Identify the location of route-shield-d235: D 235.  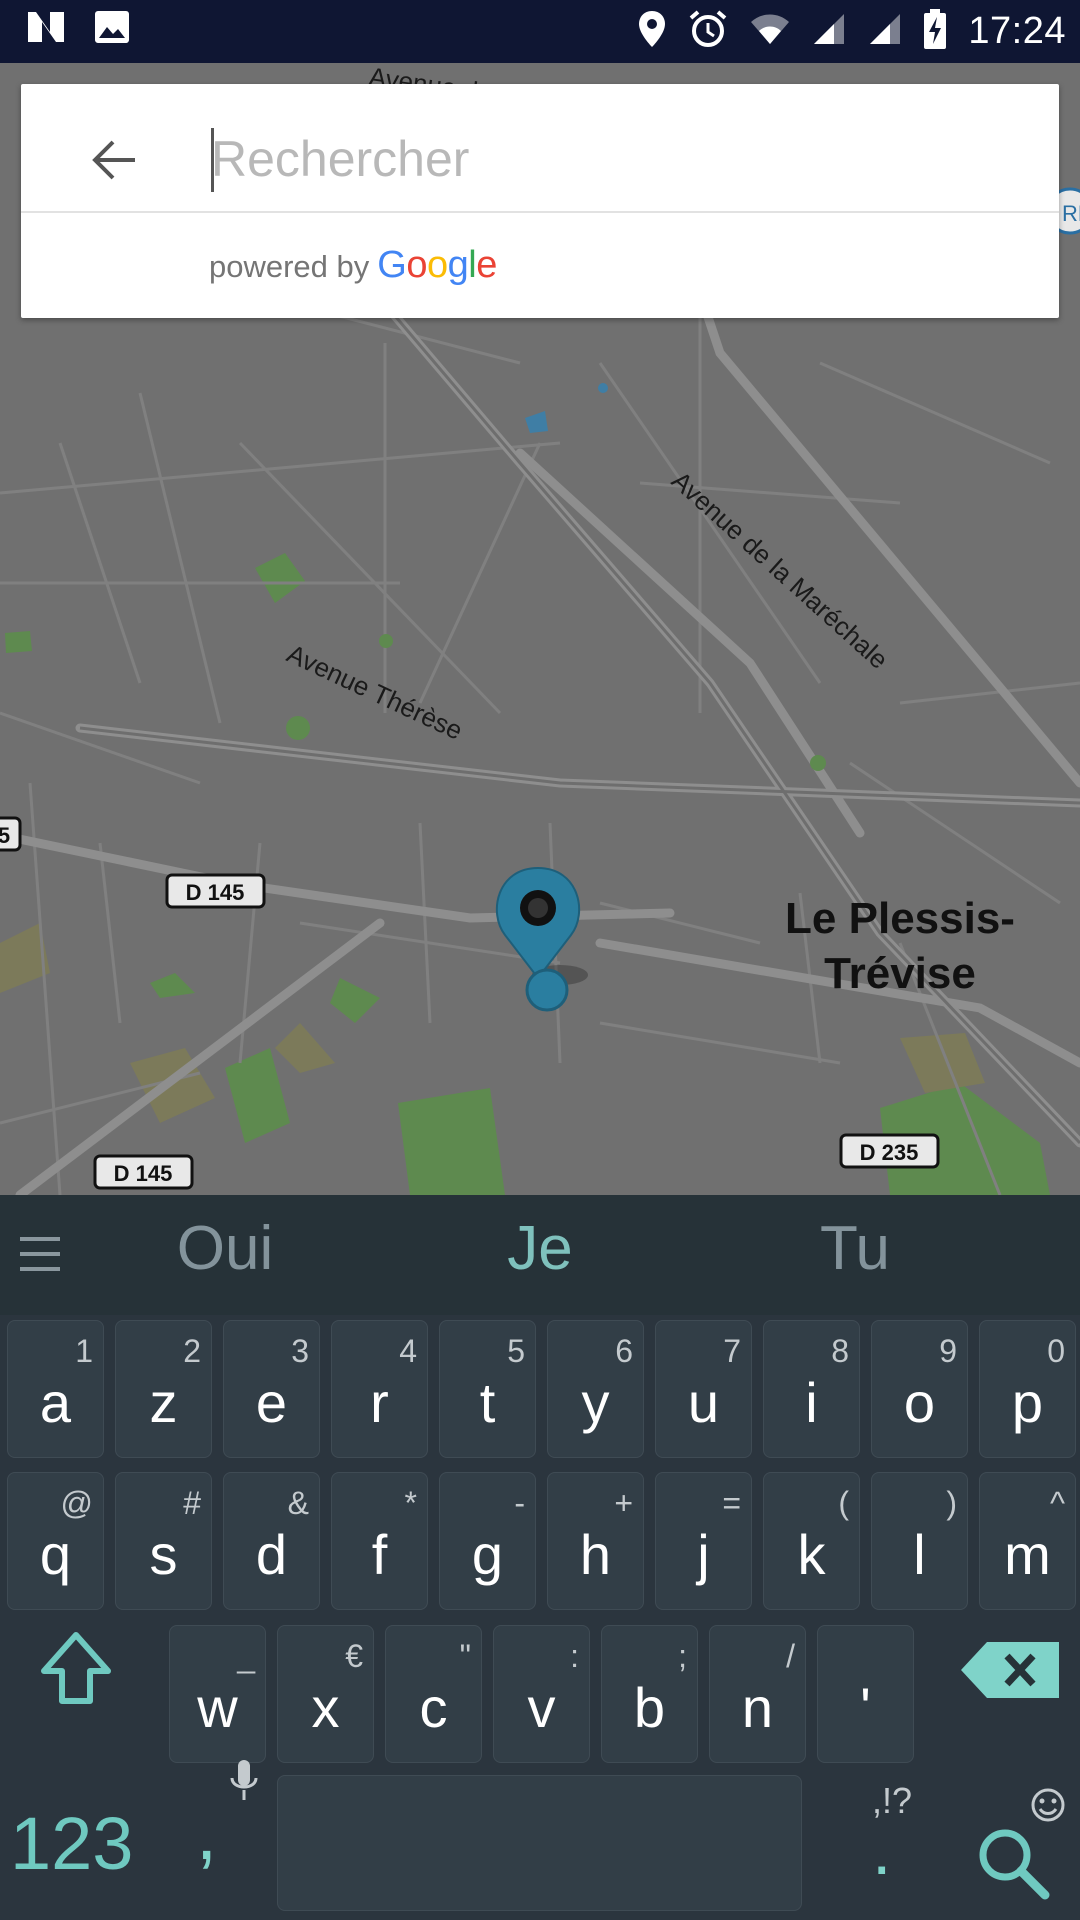
(889, 1151).